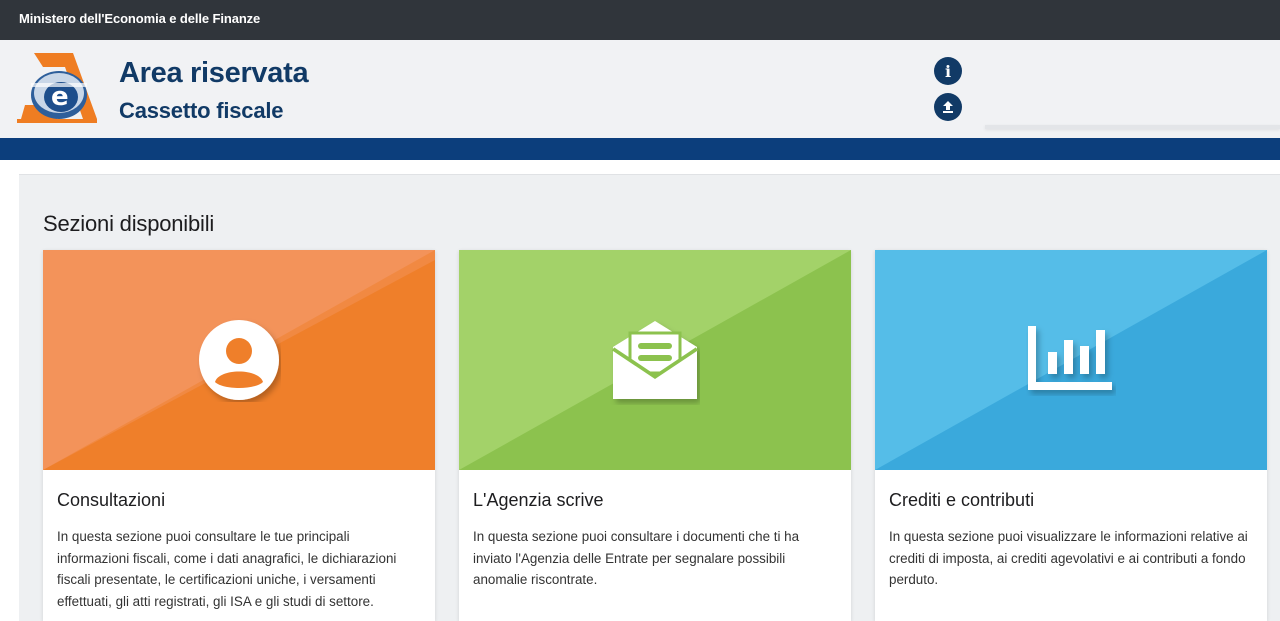  What do you see at coordinates (214, 73) in the screenshot?
I see `page-title: Area riservata` at bounding box center [214, 73].